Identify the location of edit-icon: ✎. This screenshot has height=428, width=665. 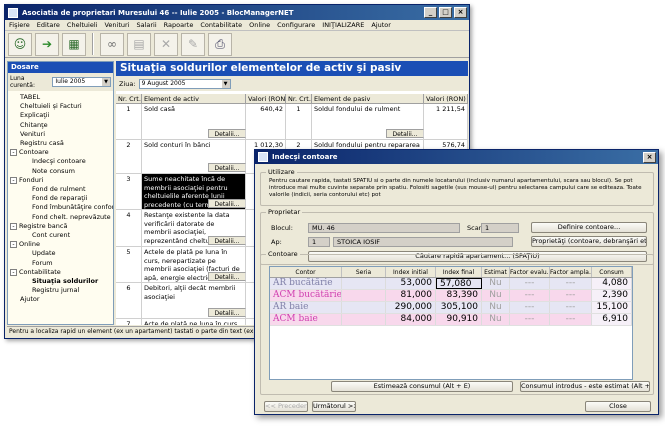
(193, 44).